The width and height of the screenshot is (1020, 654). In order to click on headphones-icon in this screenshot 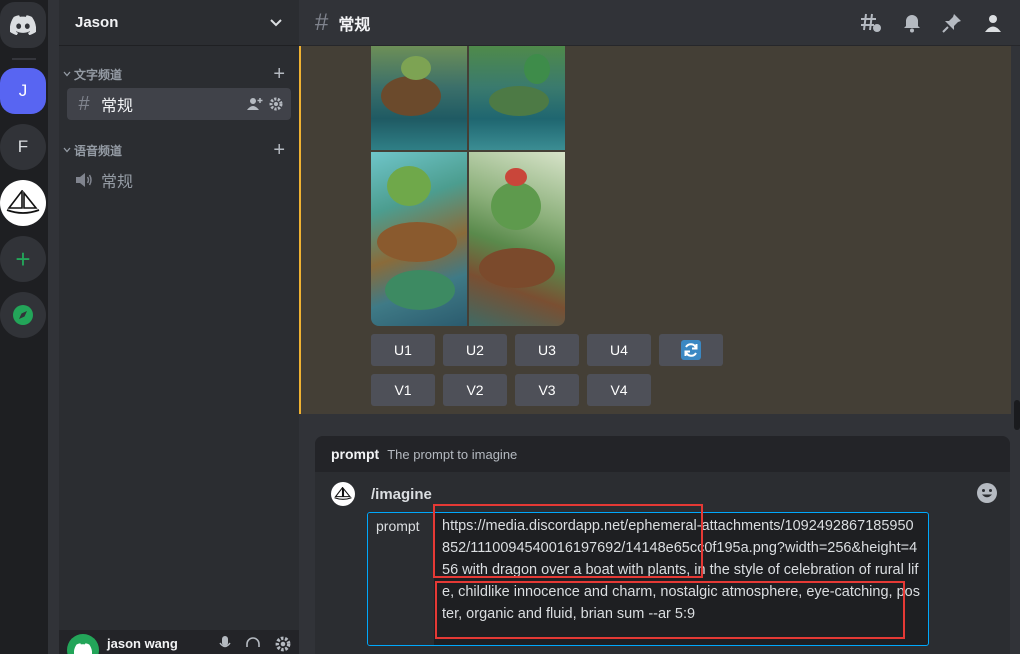, I will do `click(253, 644)`.